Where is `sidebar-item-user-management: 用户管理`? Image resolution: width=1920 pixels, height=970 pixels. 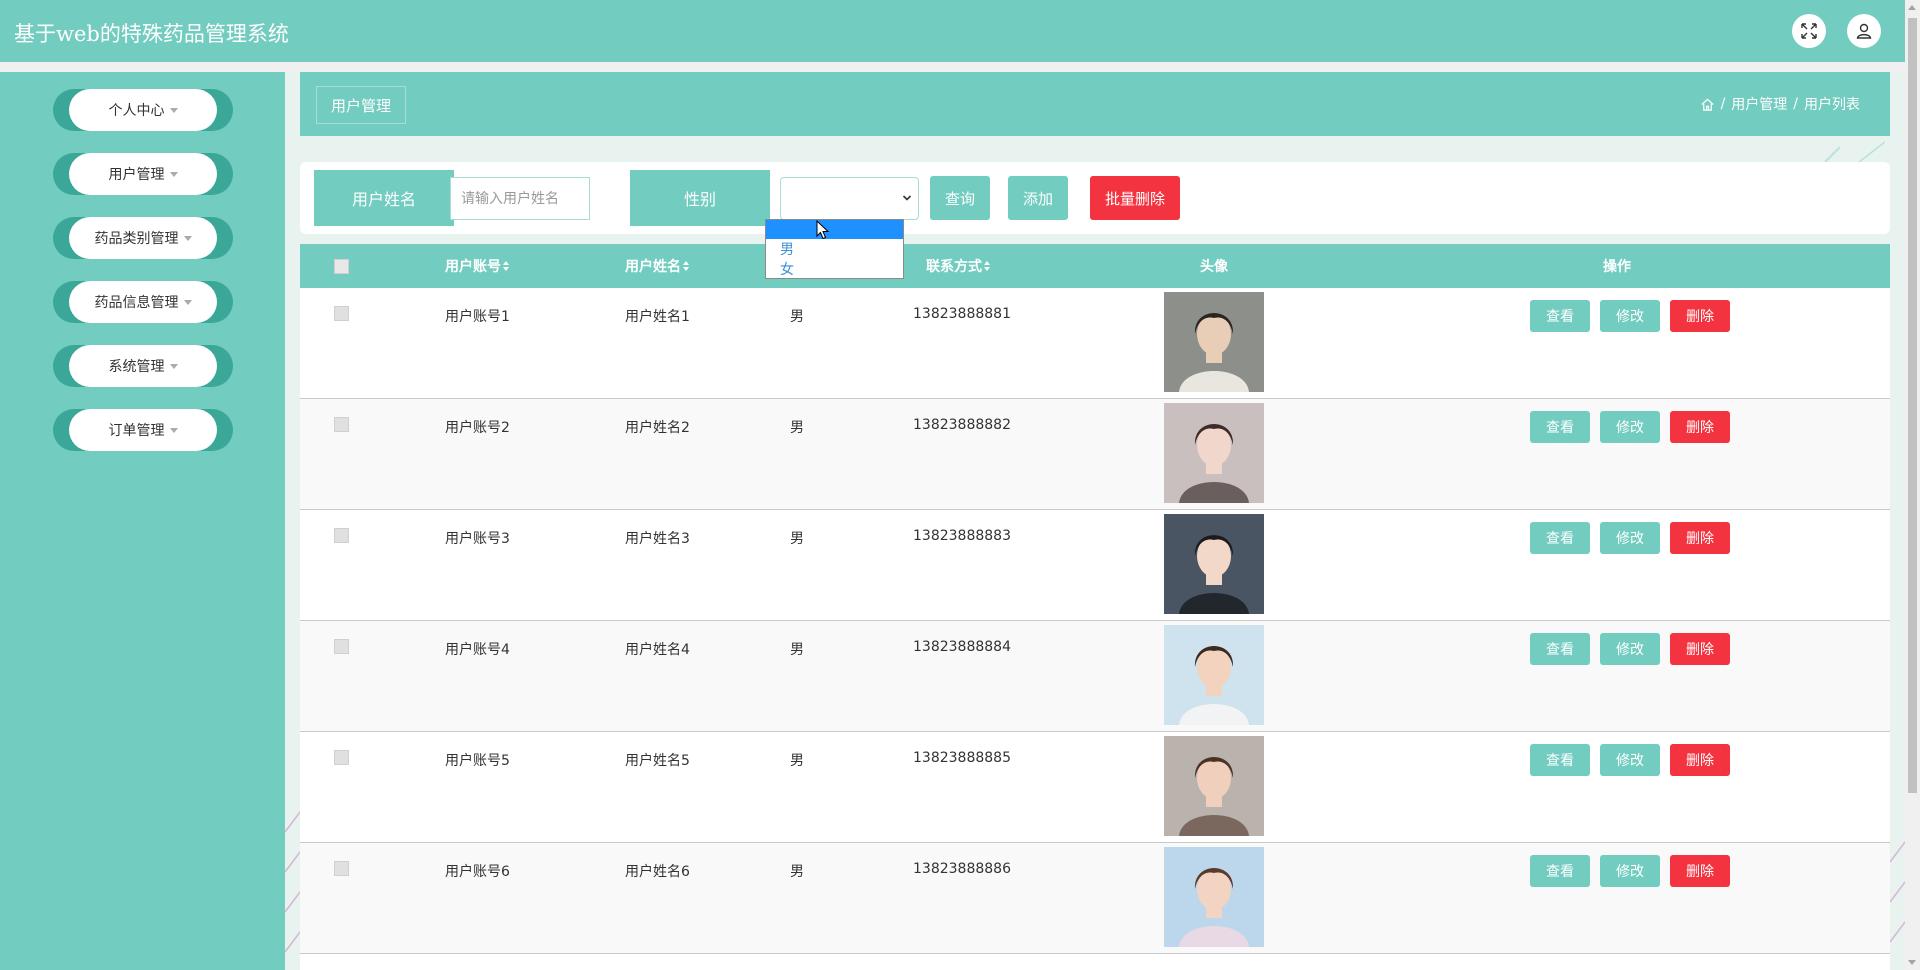 sidebar-item-user-management: 用户管理 is located at coordinates (143, 174).